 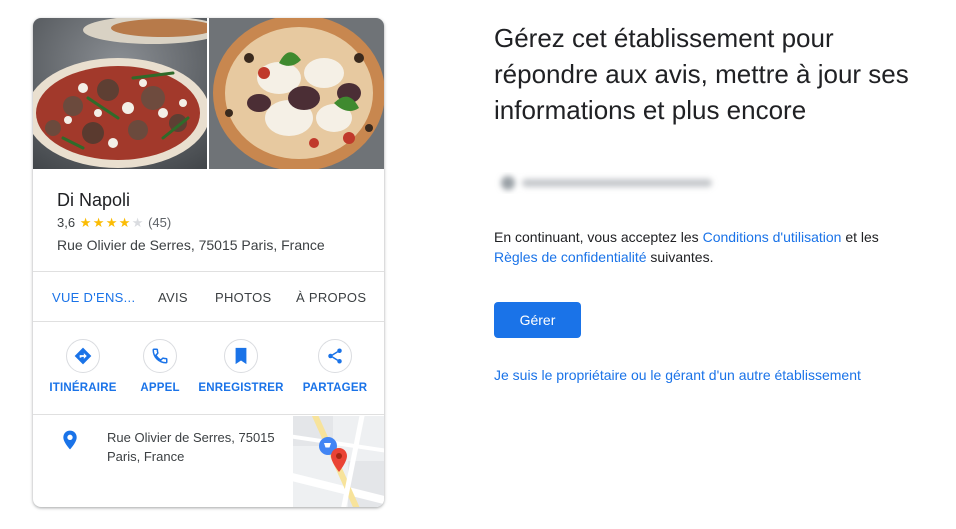 I want to click on phone-icon, so click(x=160, y=356).